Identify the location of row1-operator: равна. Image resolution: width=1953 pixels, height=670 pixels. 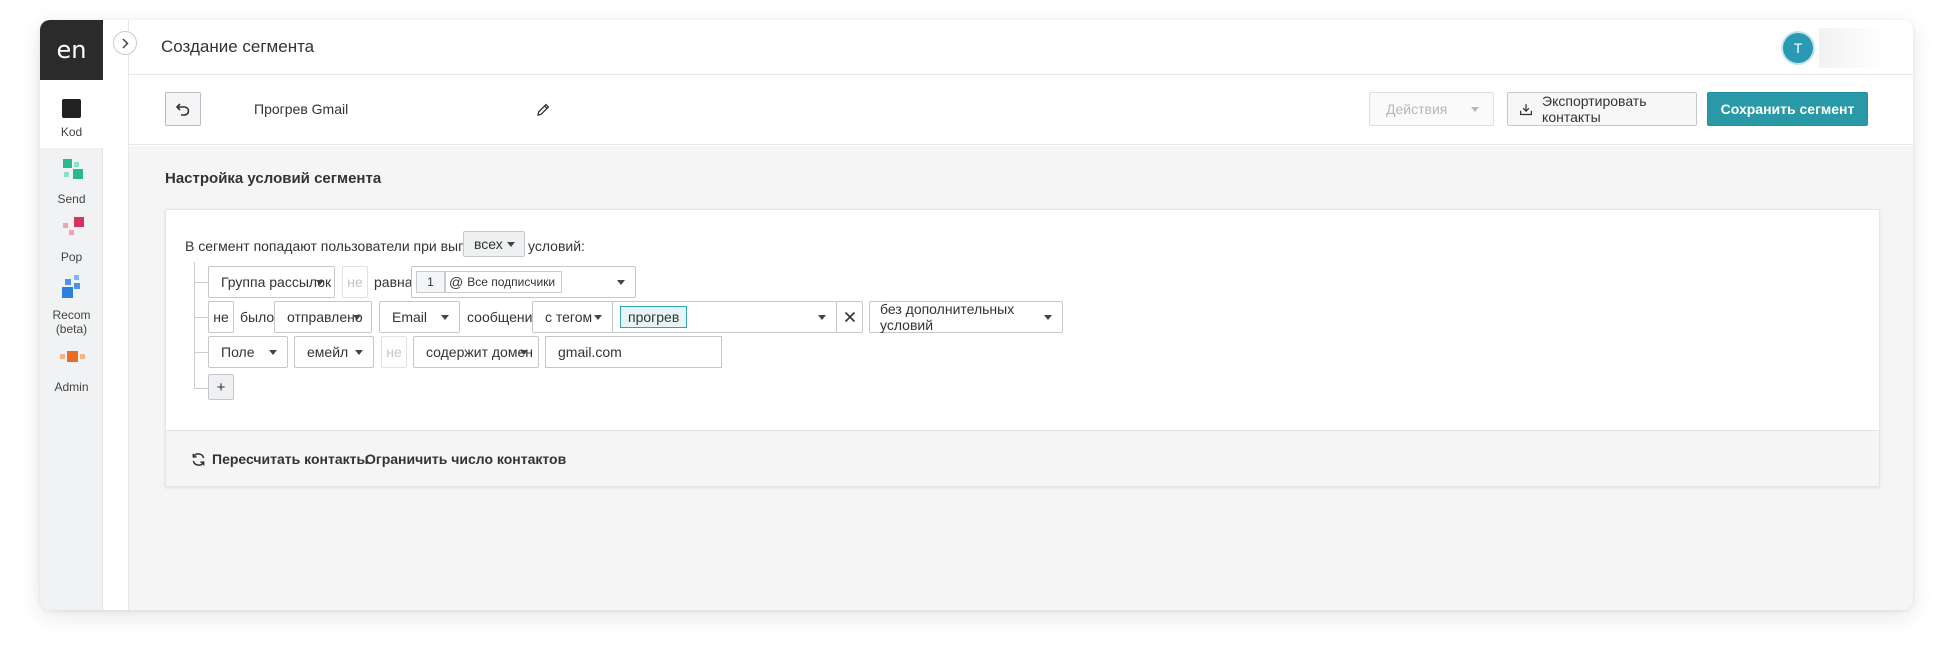
(393, 282).